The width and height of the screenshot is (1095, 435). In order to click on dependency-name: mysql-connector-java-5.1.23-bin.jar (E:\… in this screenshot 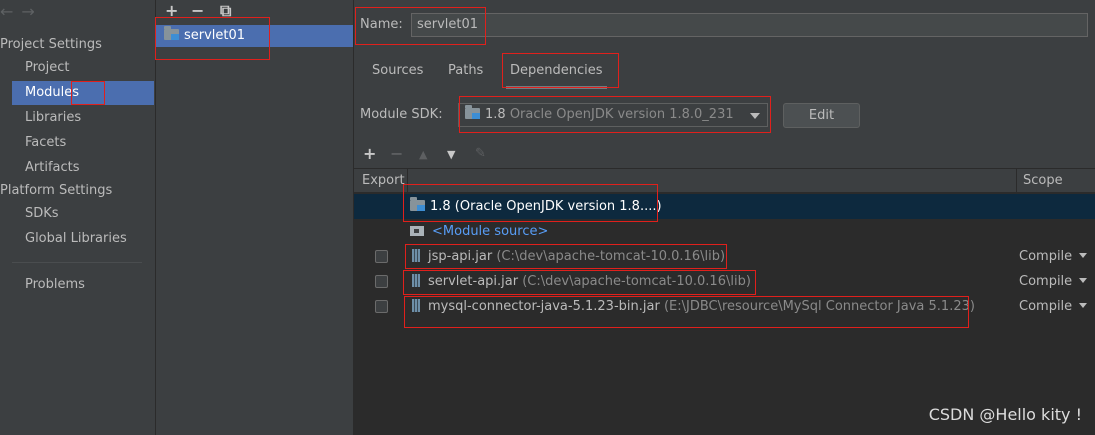, I will do `click(693, 306)`.